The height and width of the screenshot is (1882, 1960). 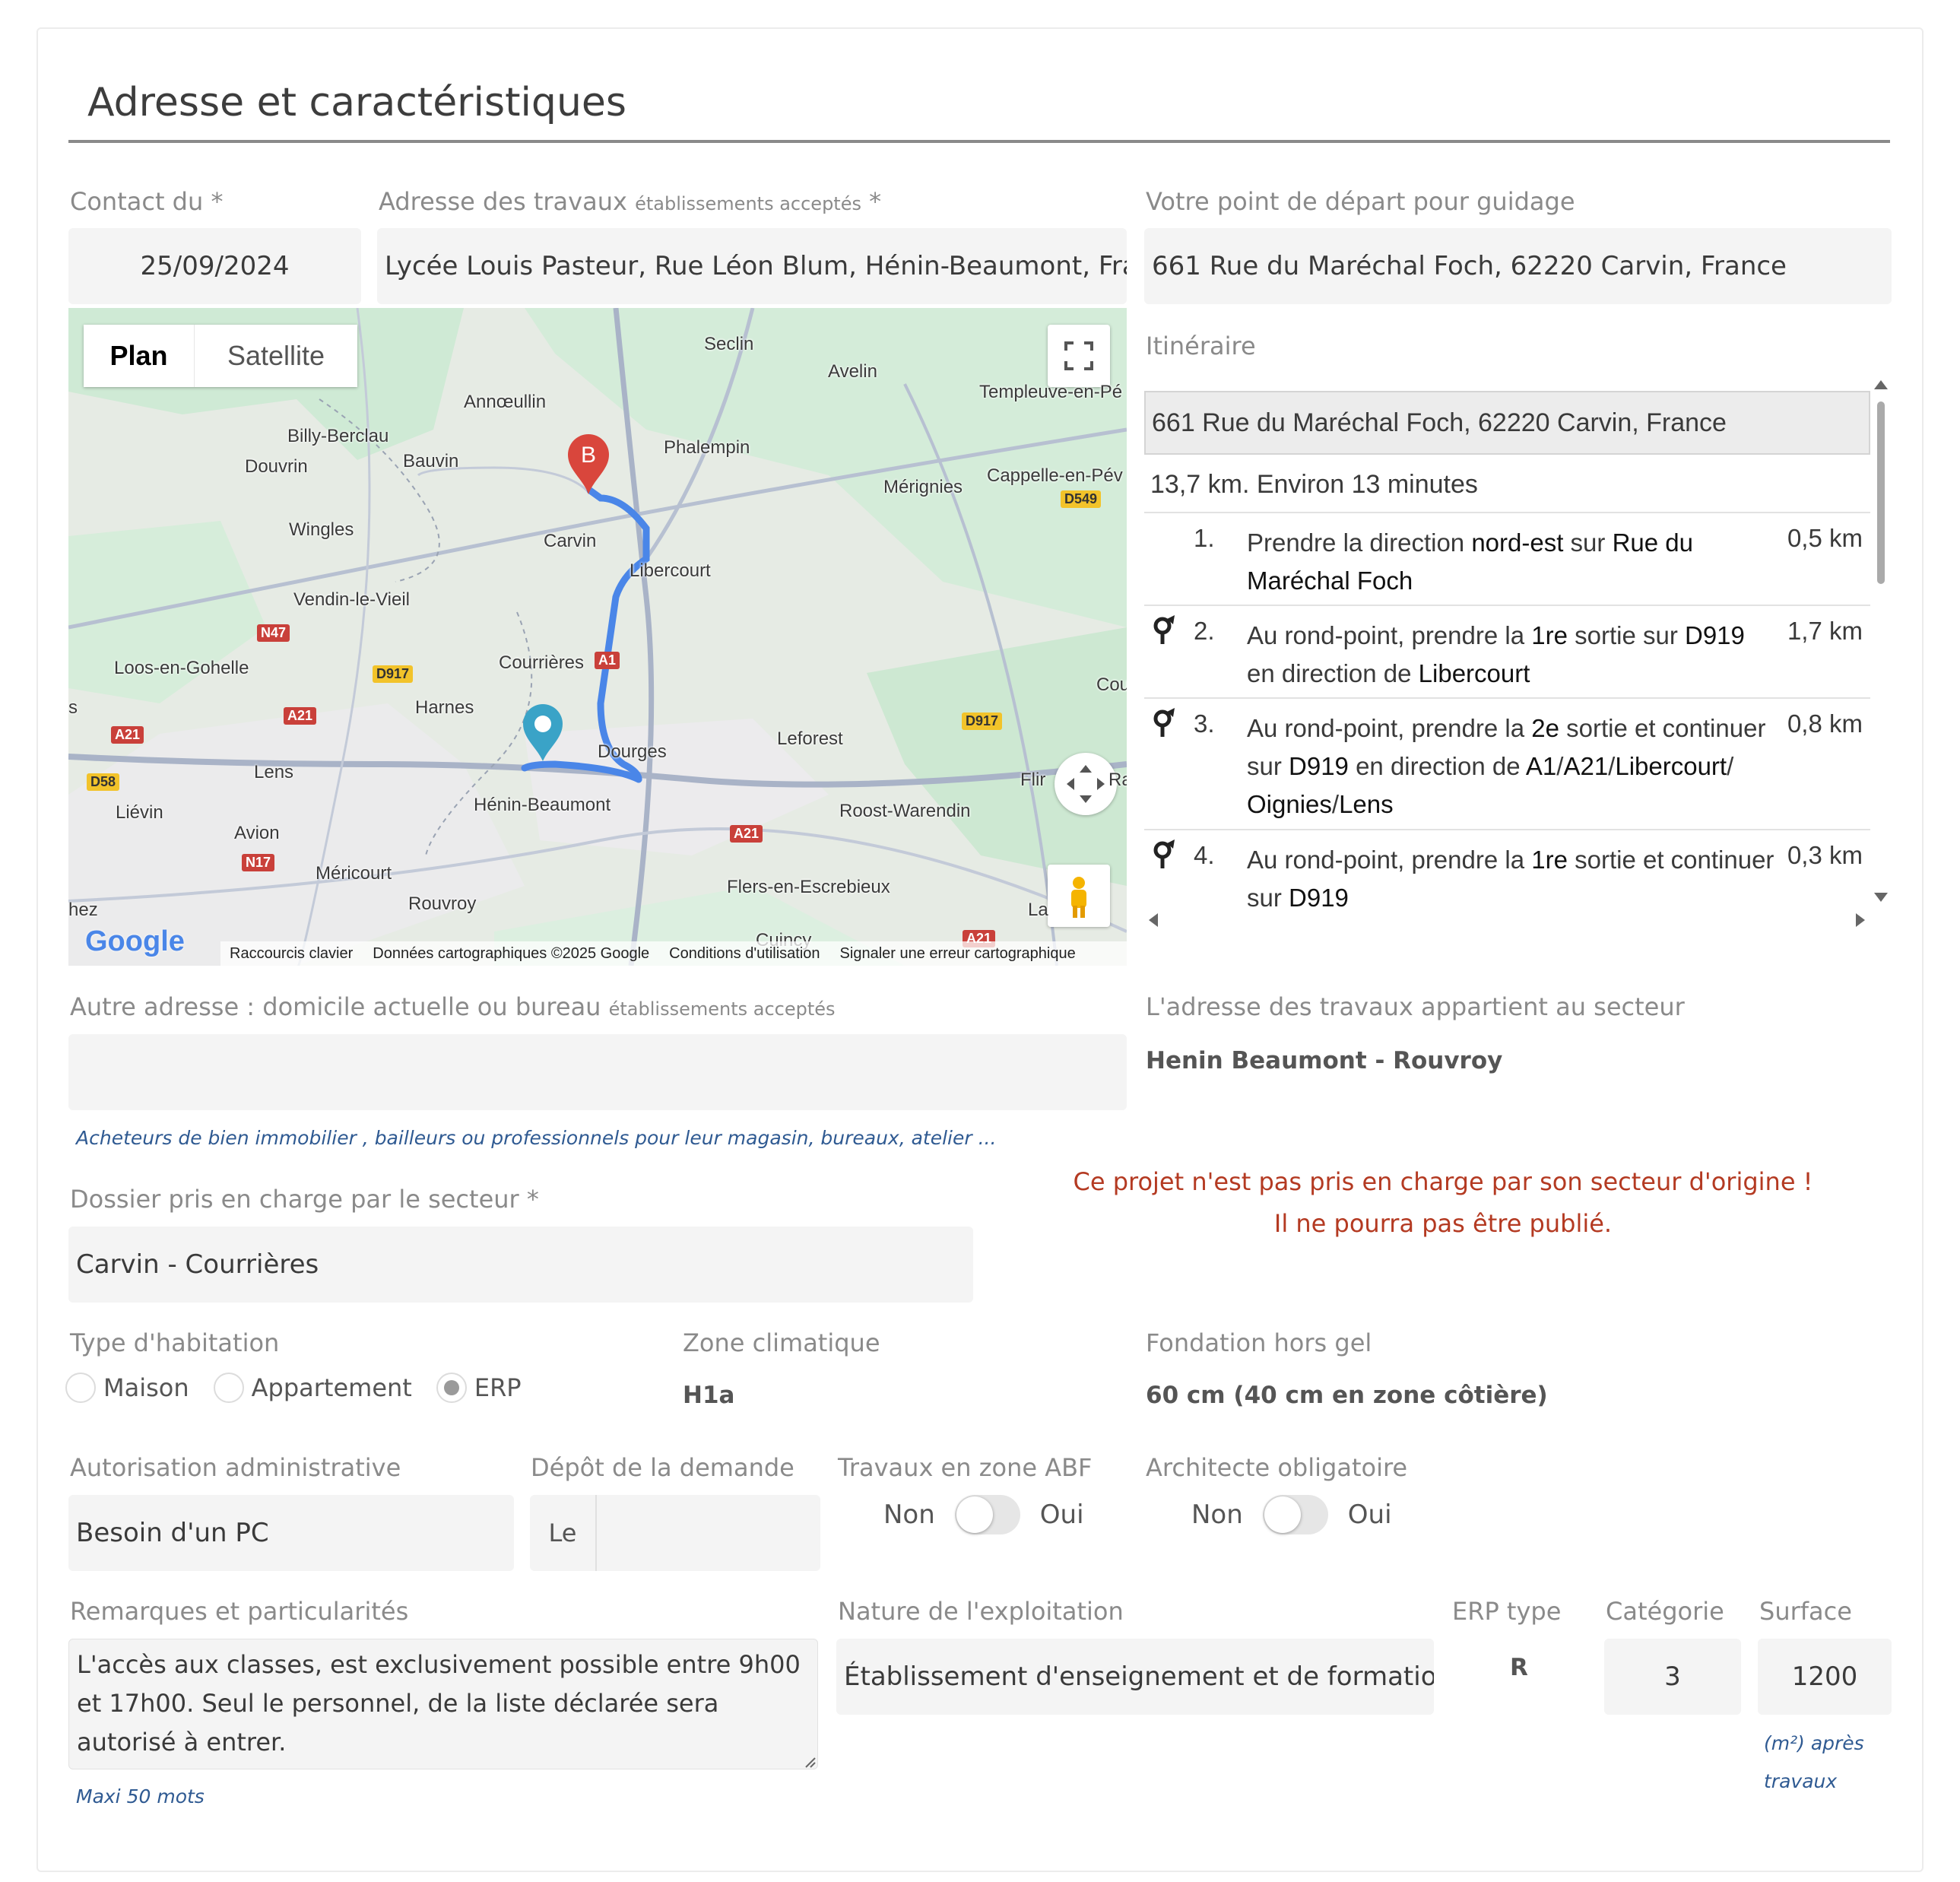 What do you see at coordinates (1507, 920) in the screenshot?
I see `itinerary-horizontal-scrollbar` at bounding box center [1507, 920].